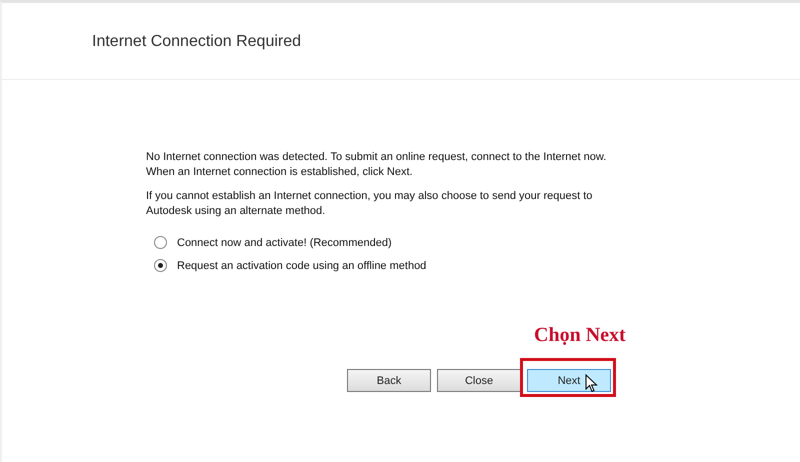 This screenshot has height=462, width=800. I want to click on message-text: If you cannot establish an Internet connection, you may also choose to send your request to Autodesk using an alternate method., so click(370, 204).